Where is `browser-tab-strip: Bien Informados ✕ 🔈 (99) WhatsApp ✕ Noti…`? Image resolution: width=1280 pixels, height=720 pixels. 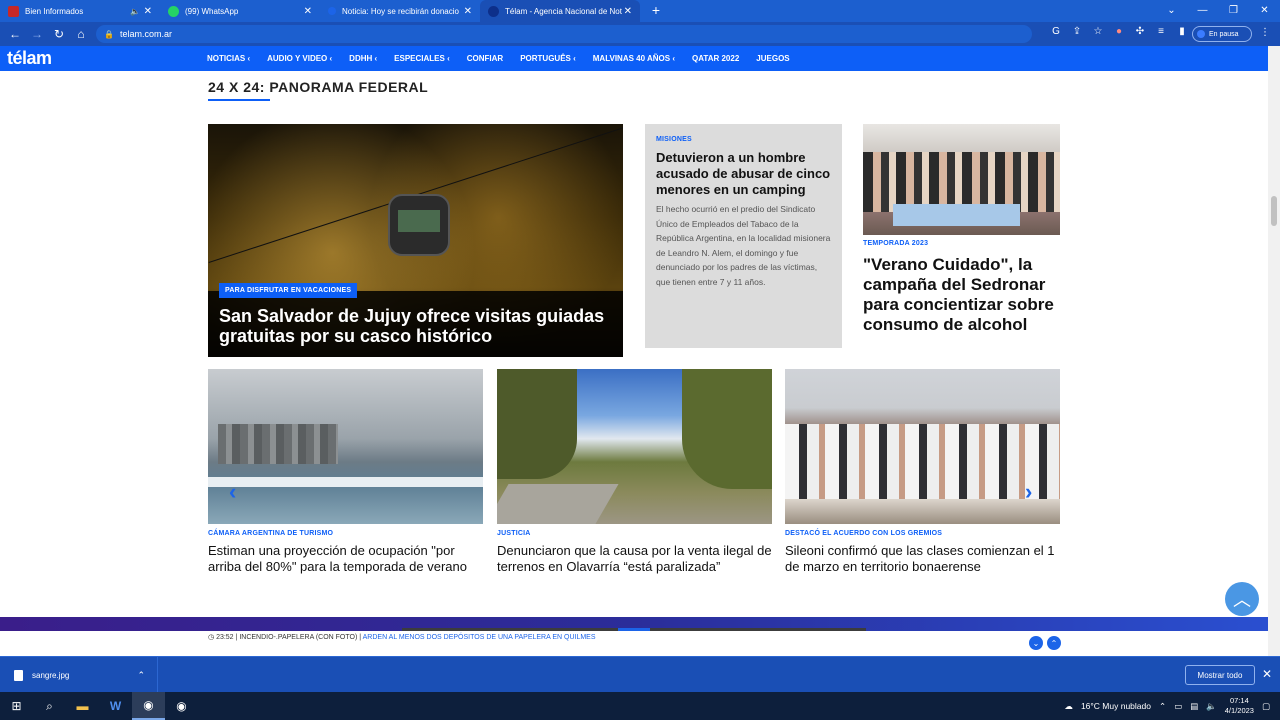 browser-tab-strip: Bien Informados ✕ 🔈 (99) WhatsApp ✕ Noti… is located at coordinates (640, 11).